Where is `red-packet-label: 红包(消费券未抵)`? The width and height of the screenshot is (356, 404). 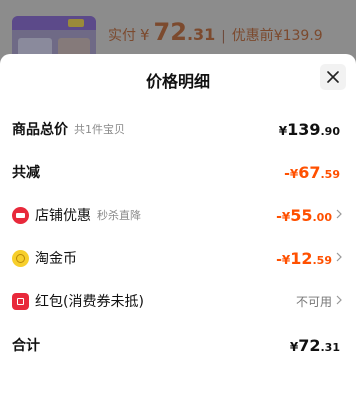 red-packet-label: 红包(消费券未抵) is located at coordinates (89, 302).